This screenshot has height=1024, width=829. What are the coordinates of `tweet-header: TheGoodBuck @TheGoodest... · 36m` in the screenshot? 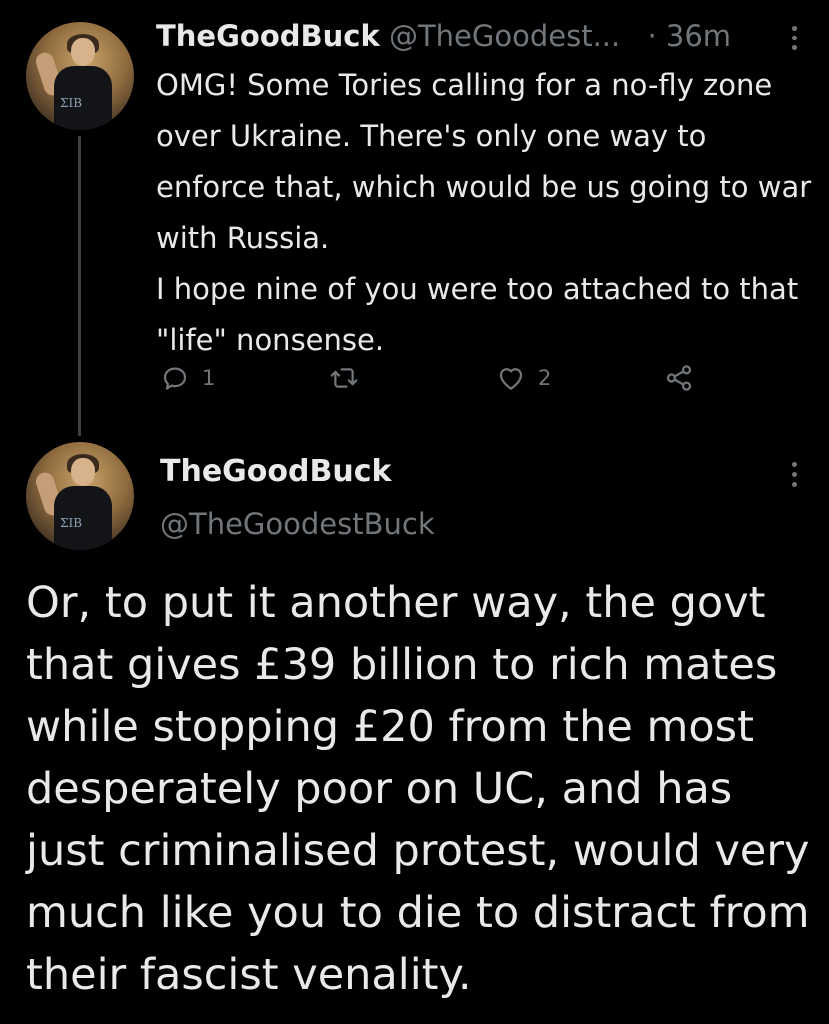 It's located at (476, 36).